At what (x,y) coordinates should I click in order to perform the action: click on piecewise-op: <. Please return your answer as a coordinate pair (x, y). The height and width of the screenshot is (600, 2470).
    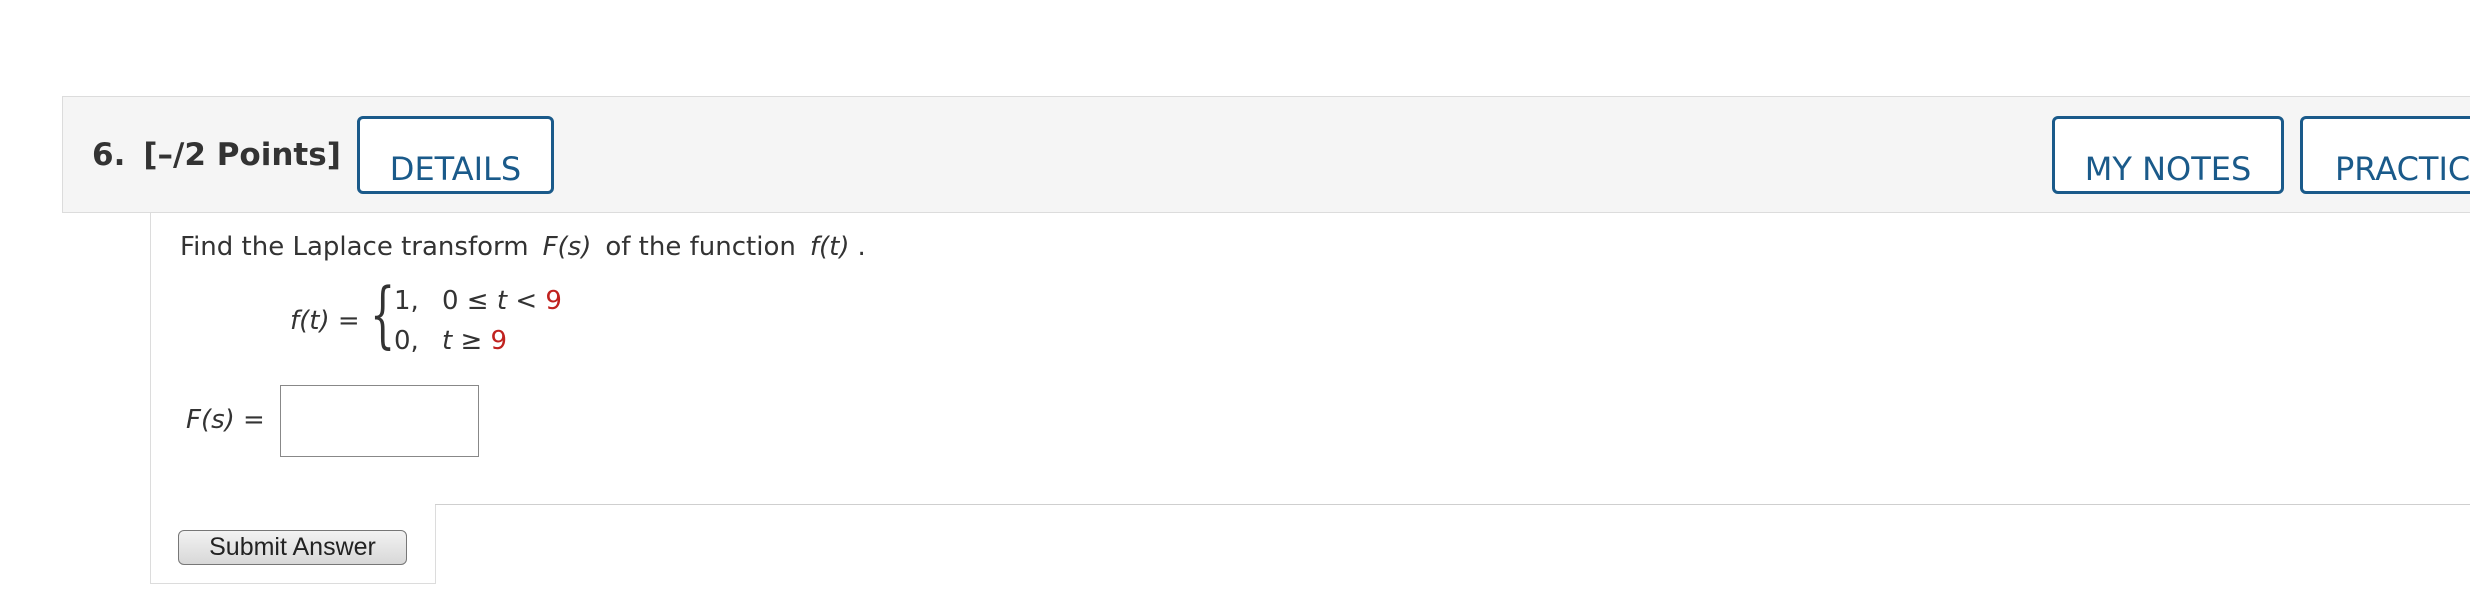
    Looking at the image, I should click on (526, 301).